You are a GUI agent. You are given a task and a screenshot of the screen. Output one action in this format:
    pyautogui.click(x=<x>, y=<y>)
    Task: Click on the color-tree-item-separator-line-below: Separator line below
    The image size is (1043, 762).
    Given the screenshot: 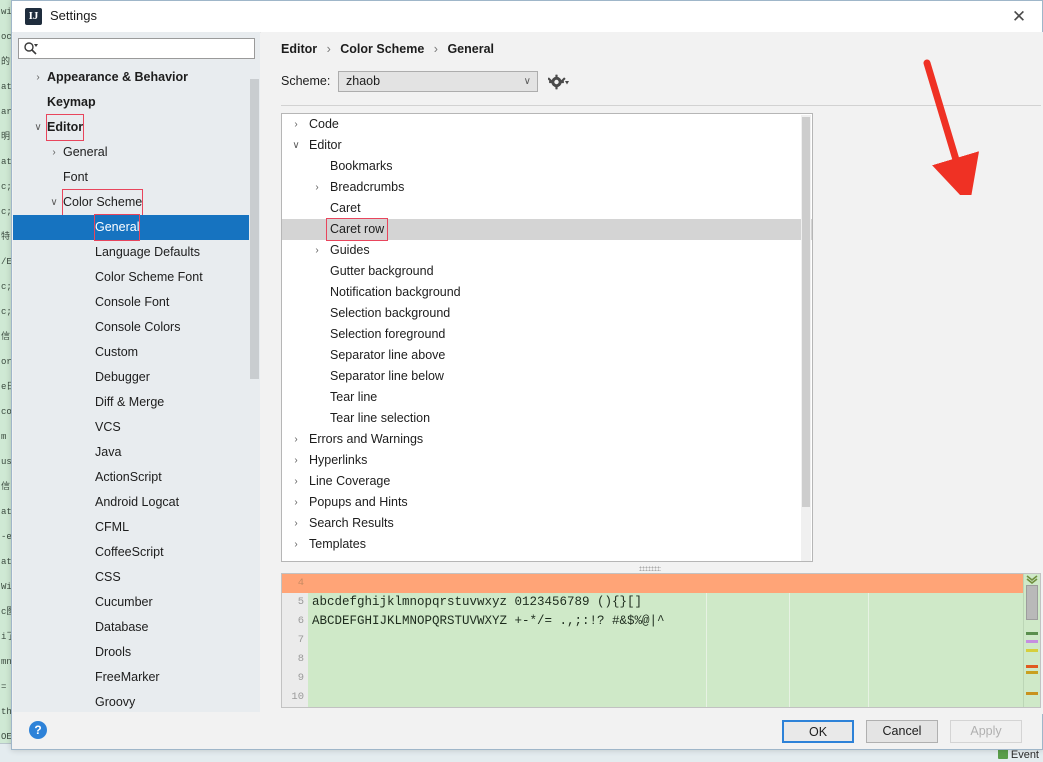 What is the action you would take?
    pyautogui.click(x=547, y=376)
    